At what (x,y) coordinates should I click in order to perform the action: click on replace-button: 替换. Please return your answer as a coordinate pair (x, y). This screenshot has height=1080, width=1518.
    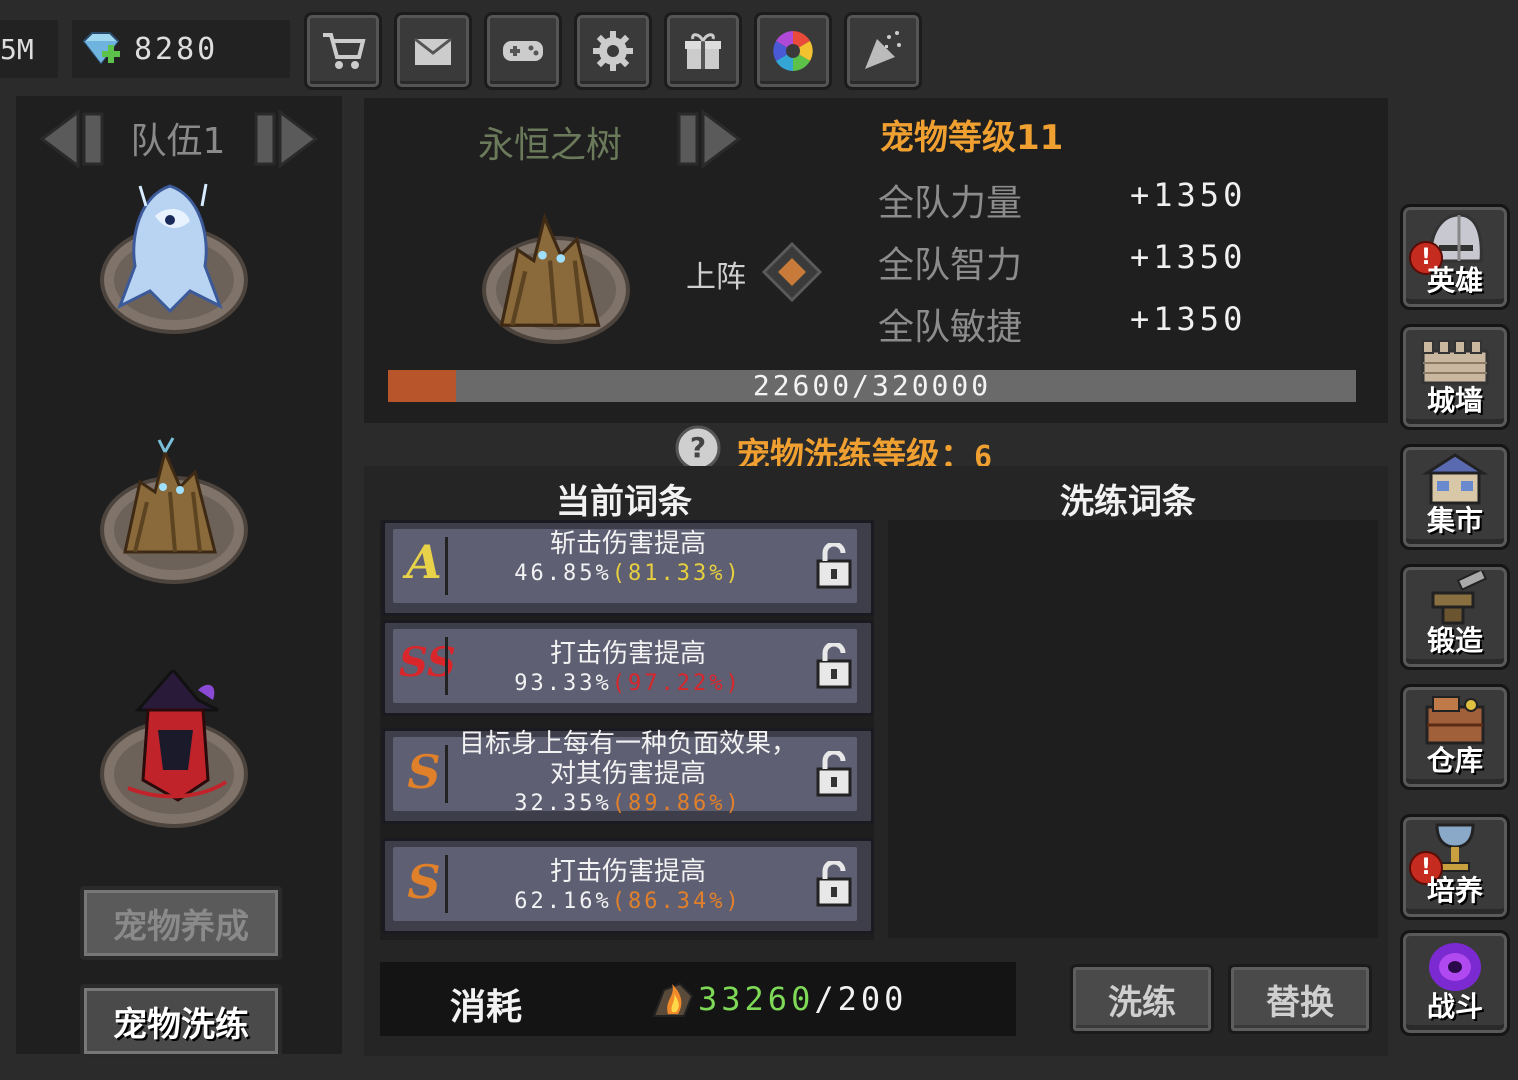
    Looking at the image, I should click on (1300, 999).